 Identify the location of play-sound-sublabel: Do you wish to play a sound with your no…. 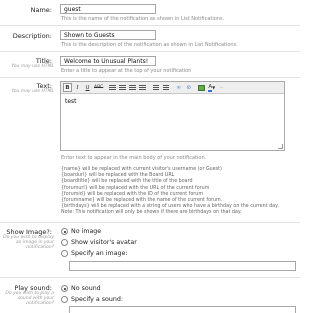
(29, 298).